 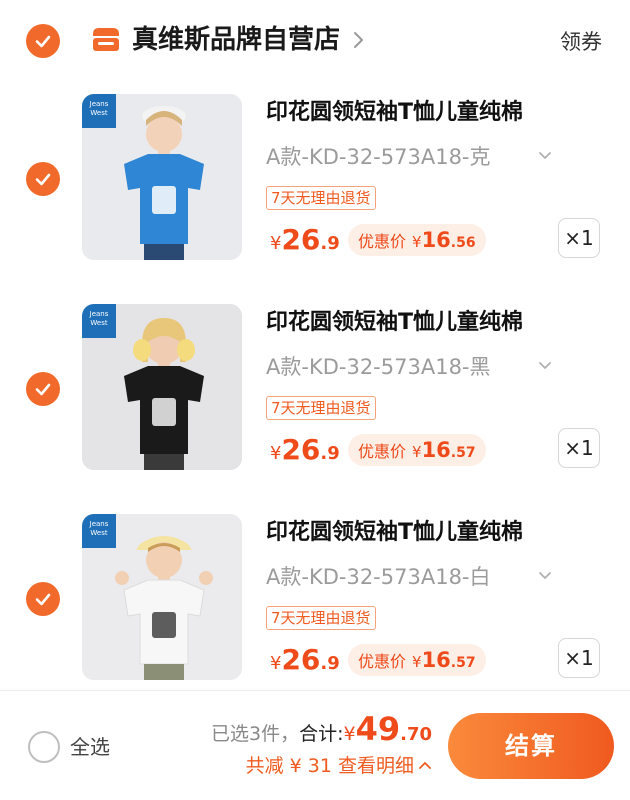 I want to click on store-name: 真维斯品牌自营店, so click(x=236, y=40).